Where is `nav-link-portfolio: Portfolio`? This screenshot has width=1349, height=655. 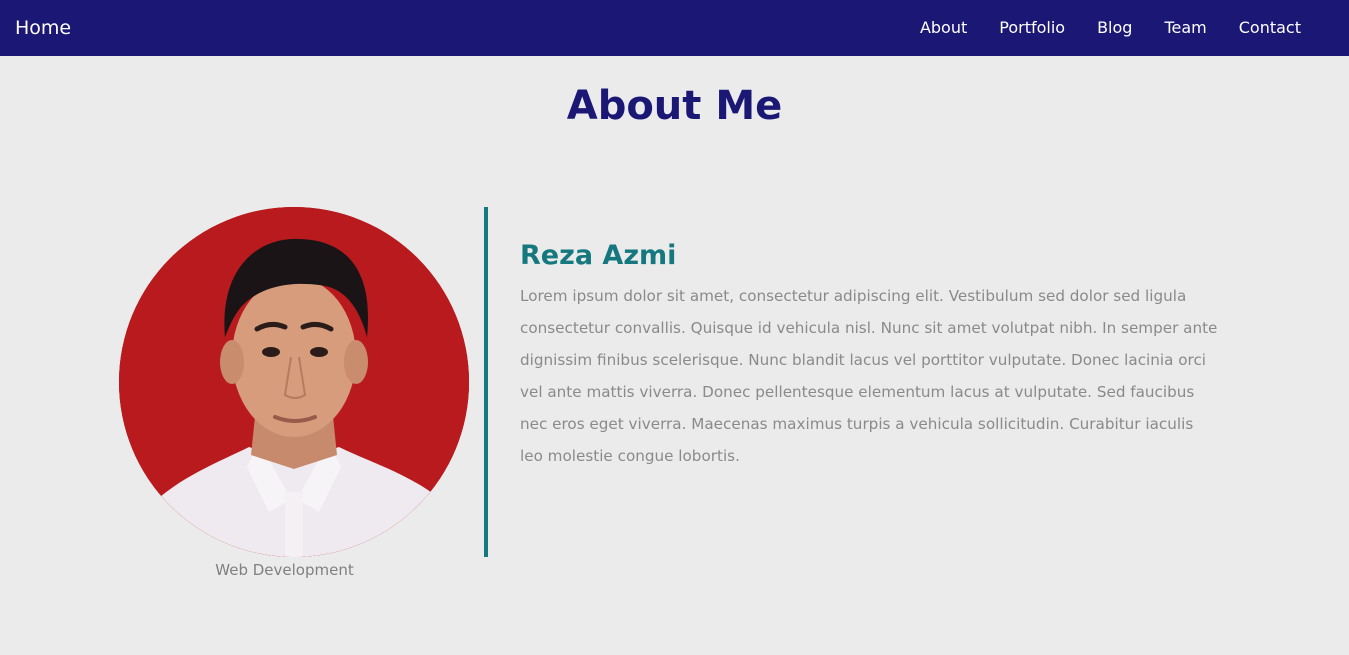
nav-link-portfolio: Portfolio is located at coordinates (1032, 28).